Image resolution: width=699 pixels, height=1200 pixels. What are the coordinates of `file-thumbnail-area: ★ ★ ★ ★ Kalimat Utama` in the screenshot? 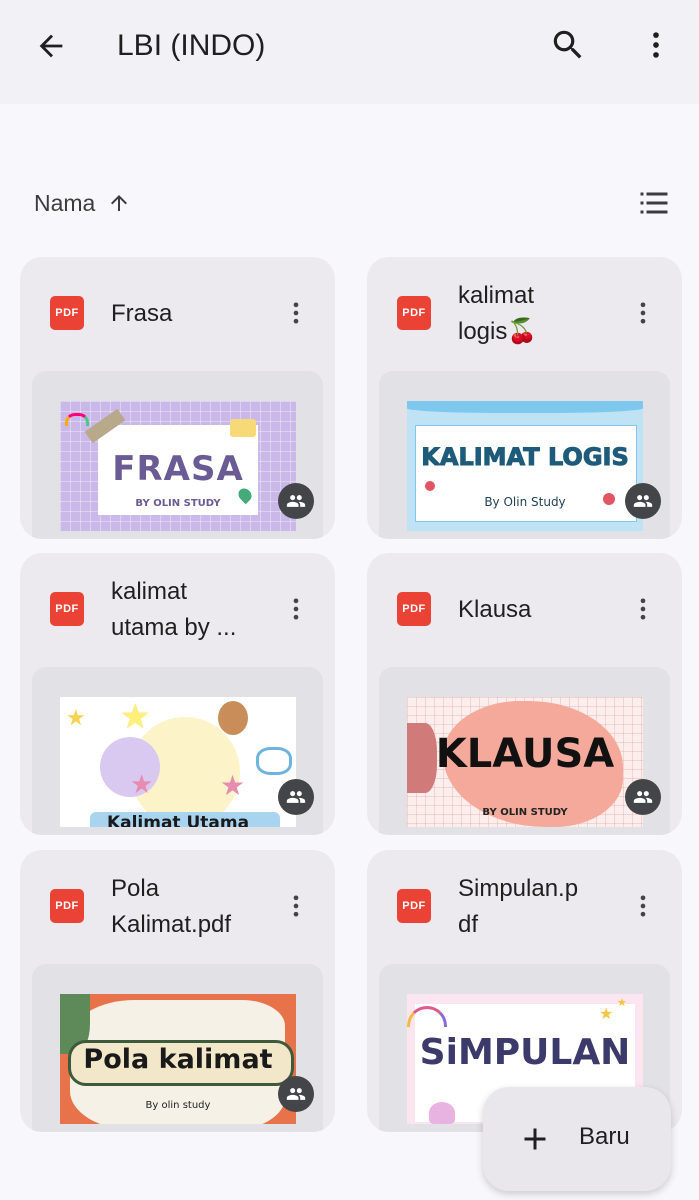 It's located at (177, 751).